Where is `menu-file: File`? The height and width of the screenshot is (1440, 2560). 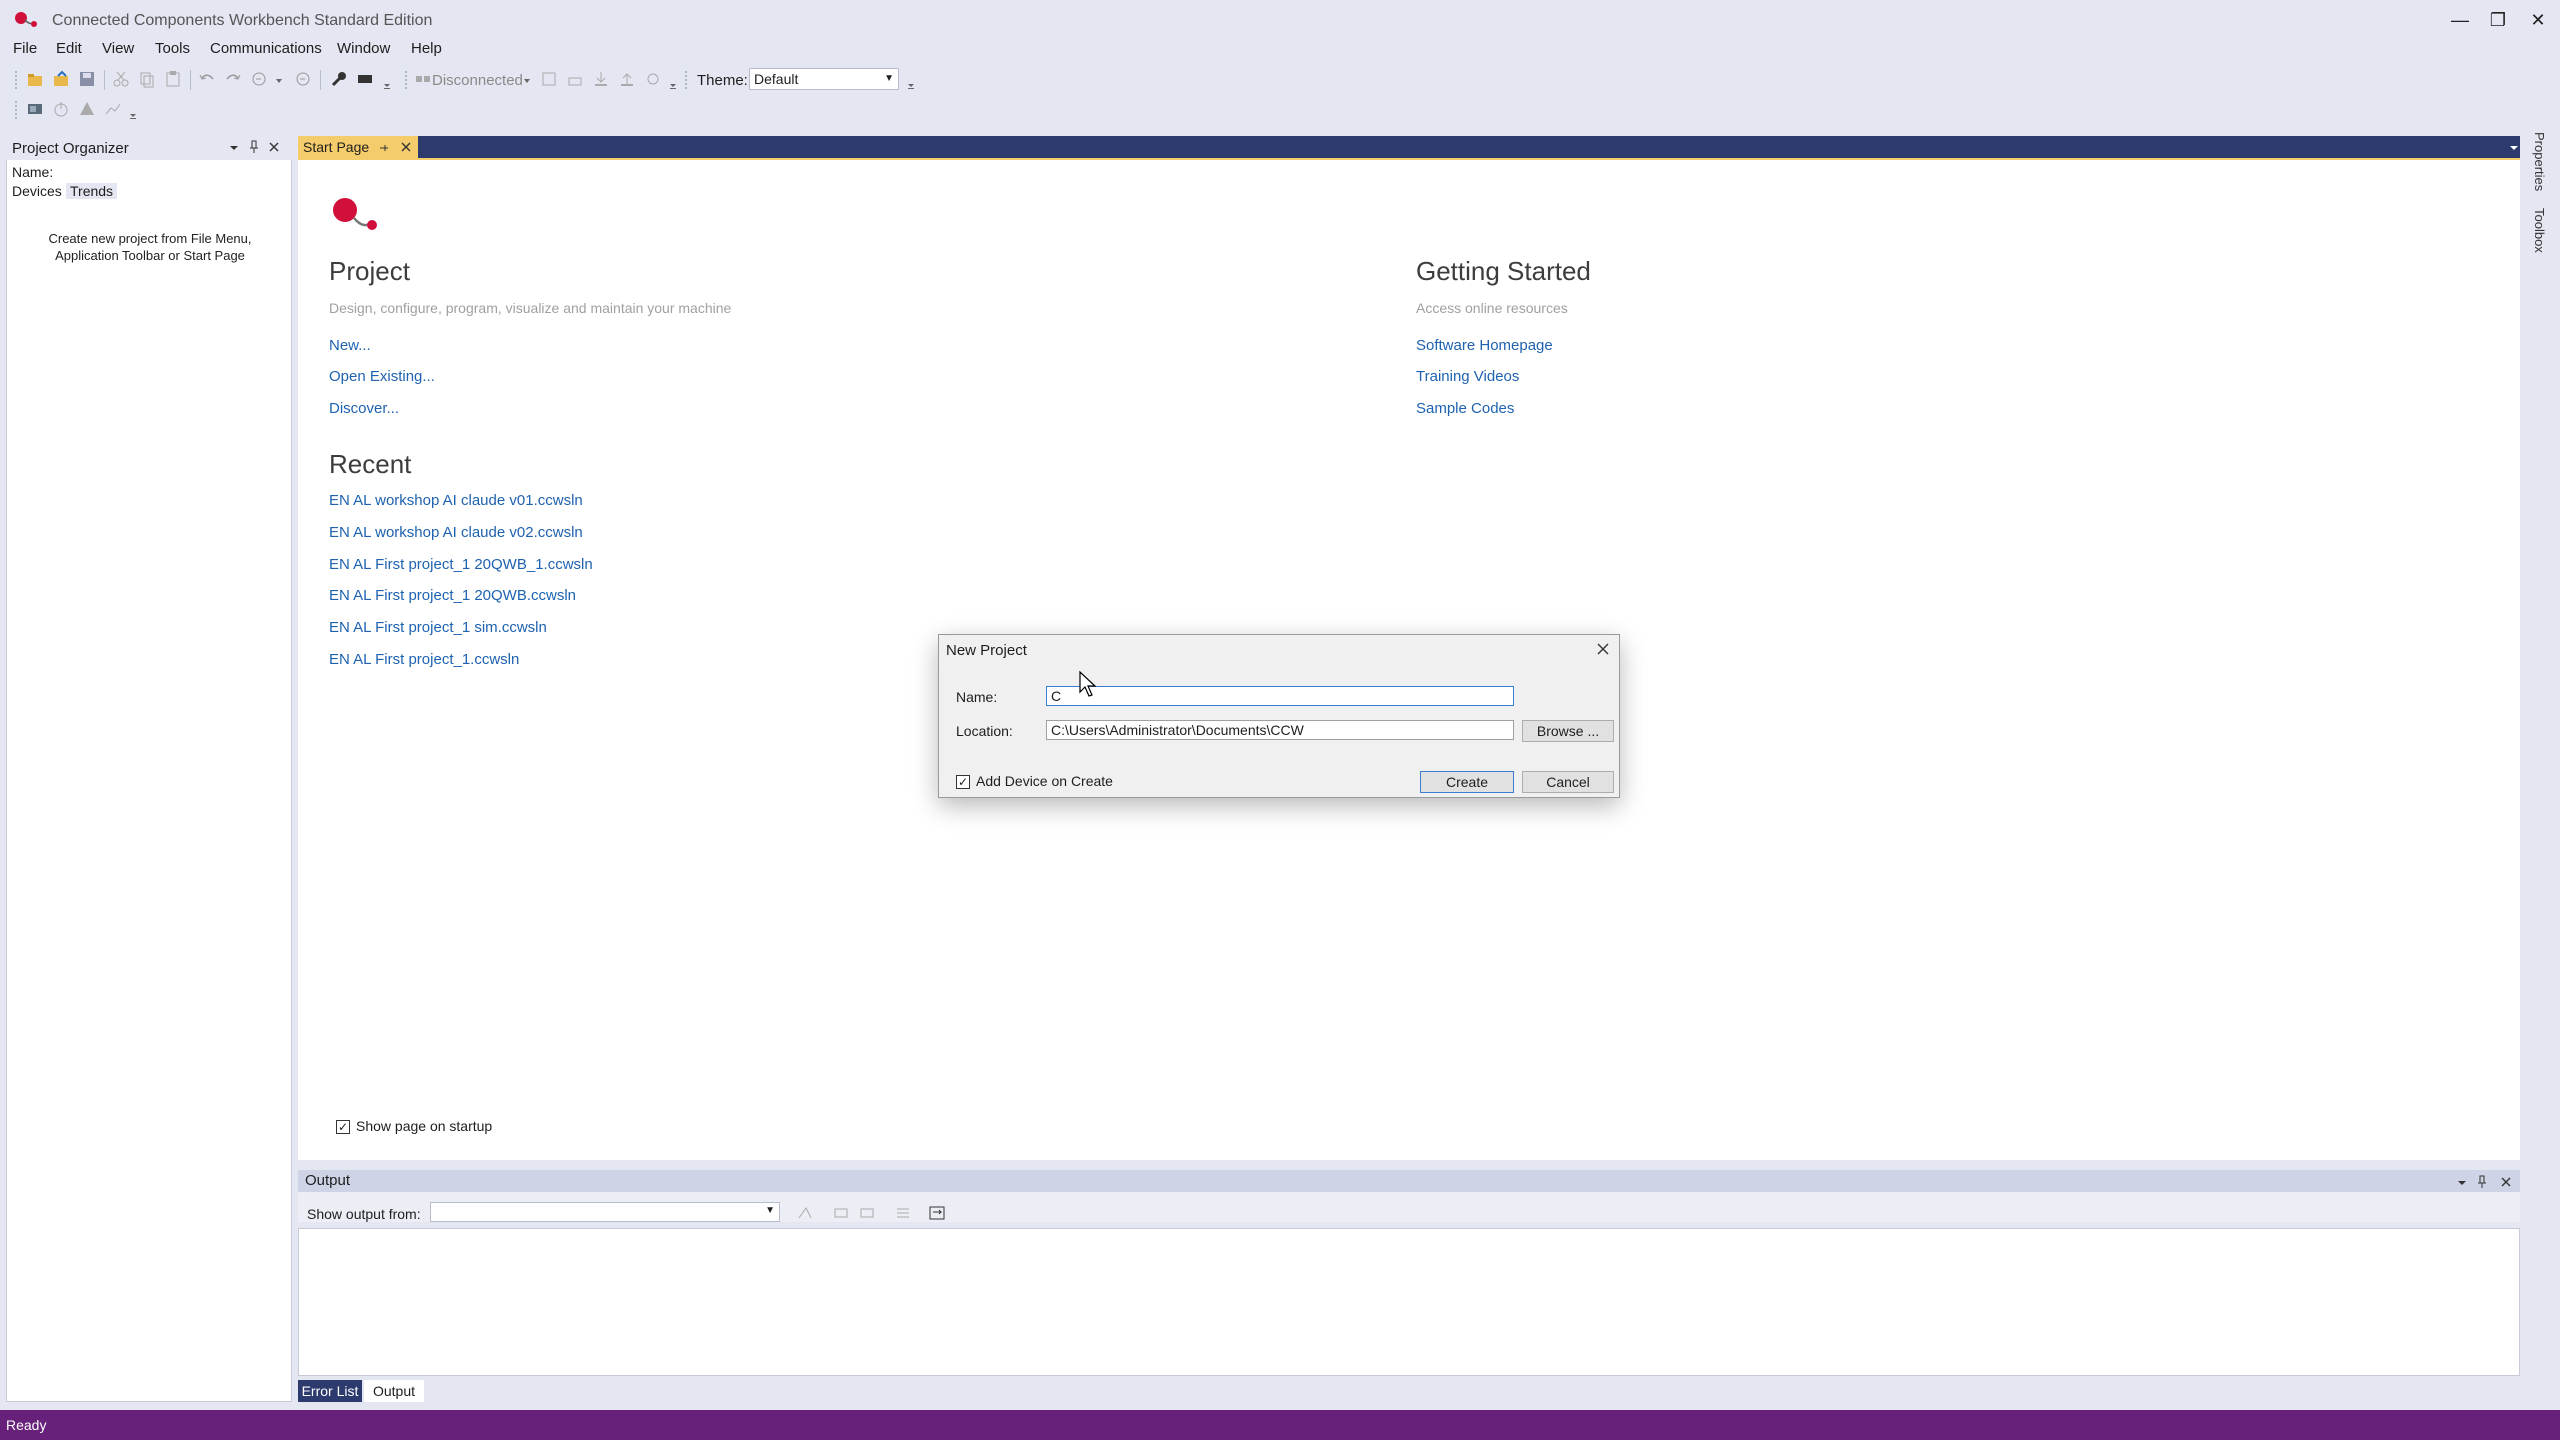
menu-file: File is located at coordinates (25, 49).